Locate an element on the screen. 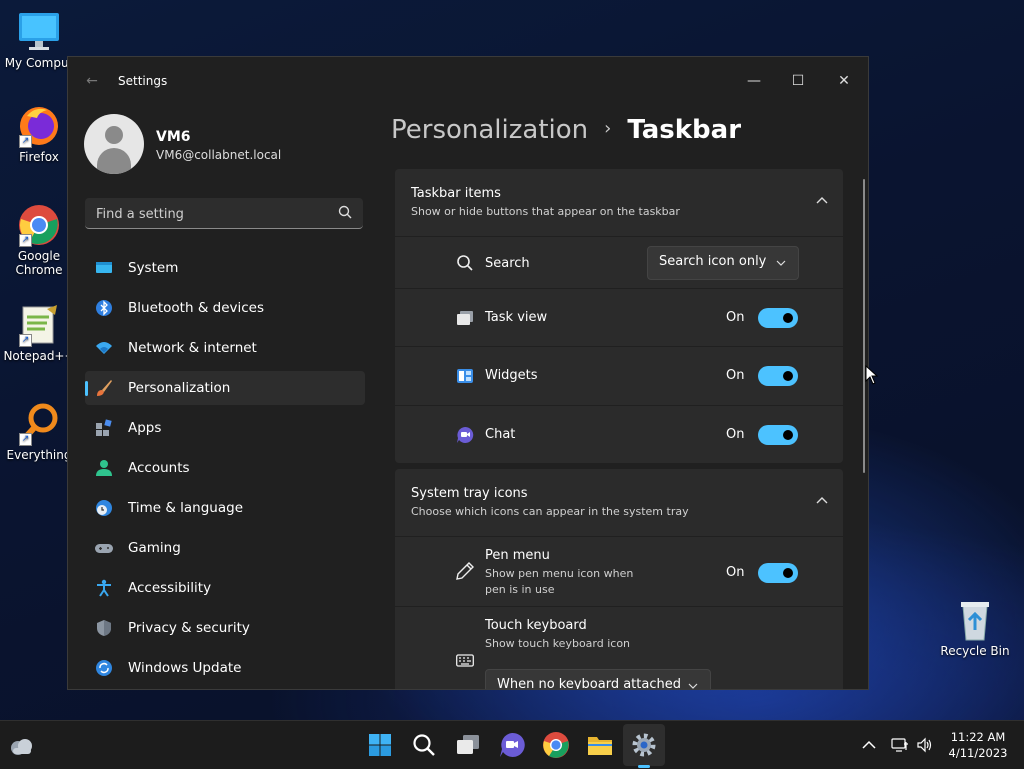 This screenshot has height=769, width=1024. page-title: Taskbar is located at coordinates (684, 130).